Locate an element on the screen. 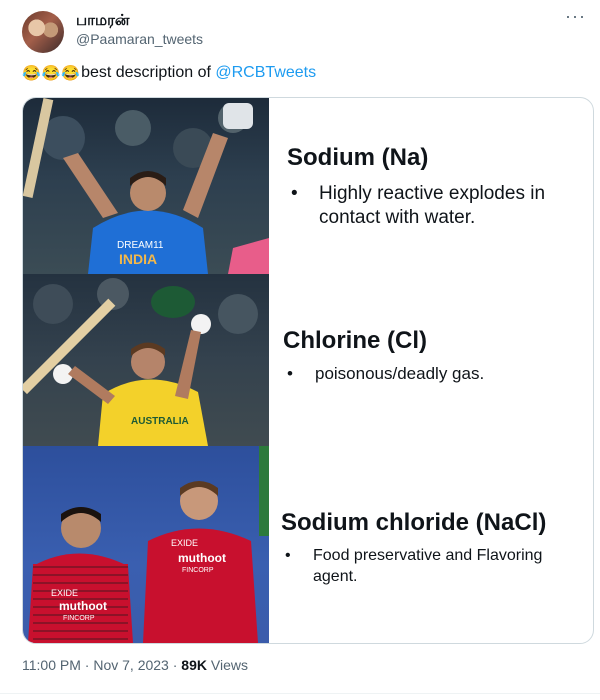  tweet-date: Nov 7, 2023 is located at coordinates (131, 665).